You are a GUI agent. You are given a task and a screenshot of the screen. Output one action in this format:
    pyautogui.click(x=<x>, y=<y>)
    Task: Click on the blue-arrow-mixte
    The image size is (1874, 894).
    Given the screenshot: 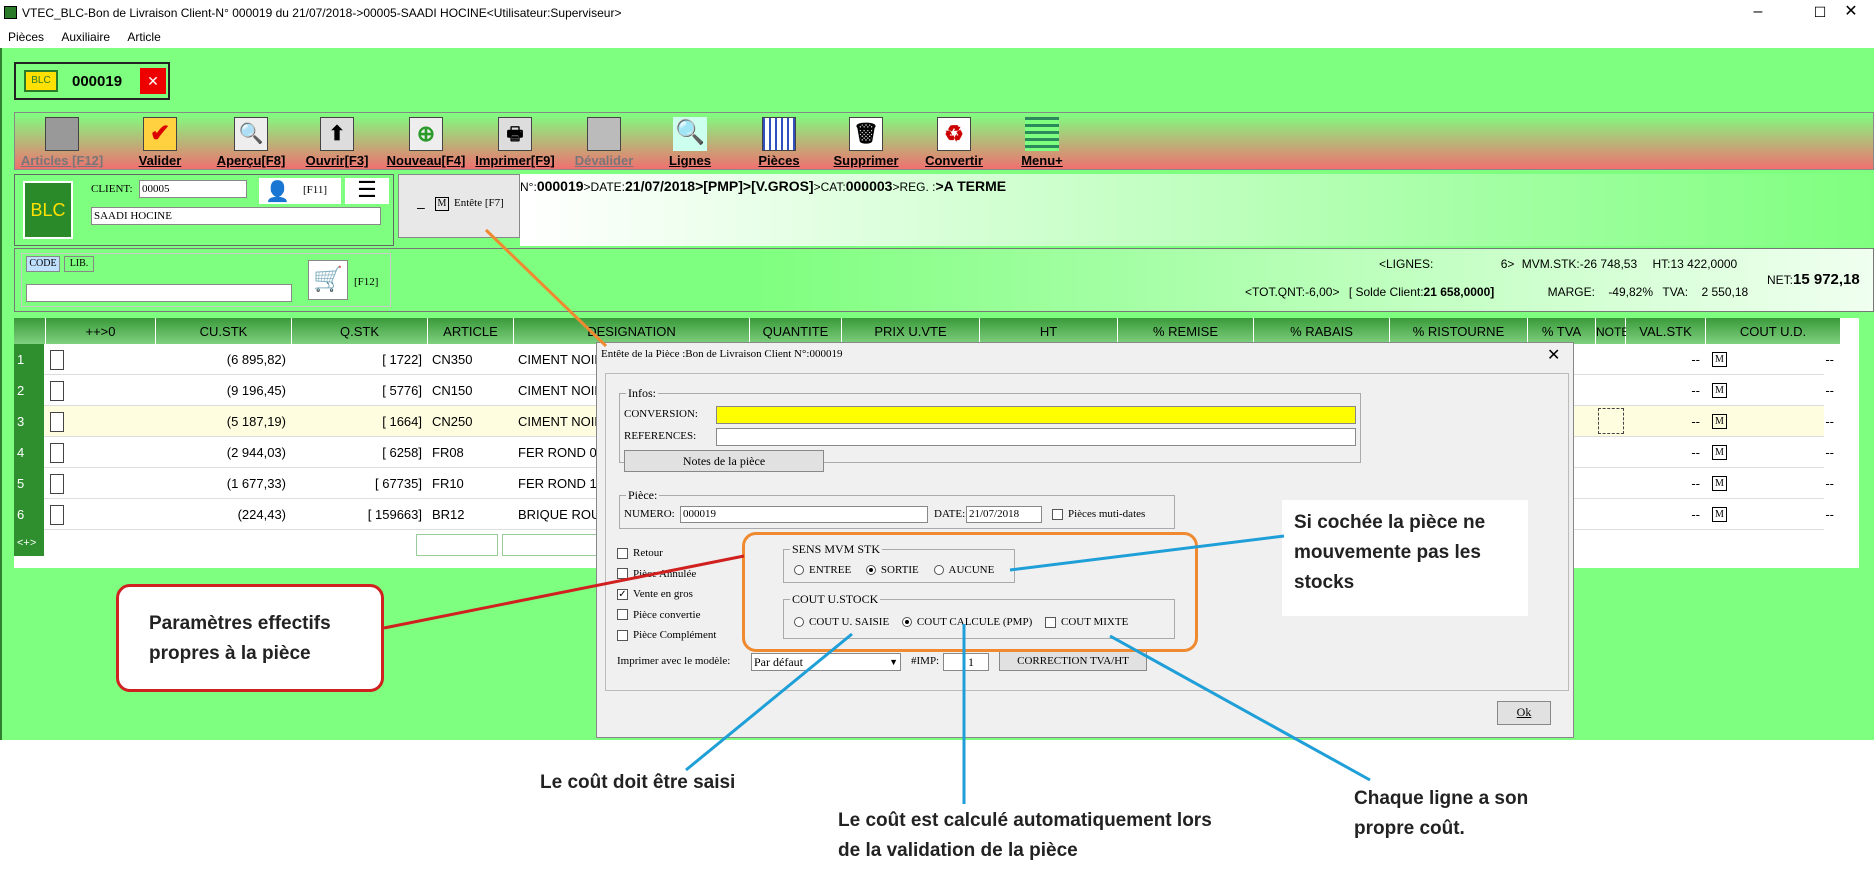 What is the action you would take?
    pyautogui.click(x=1240, y=708)
    